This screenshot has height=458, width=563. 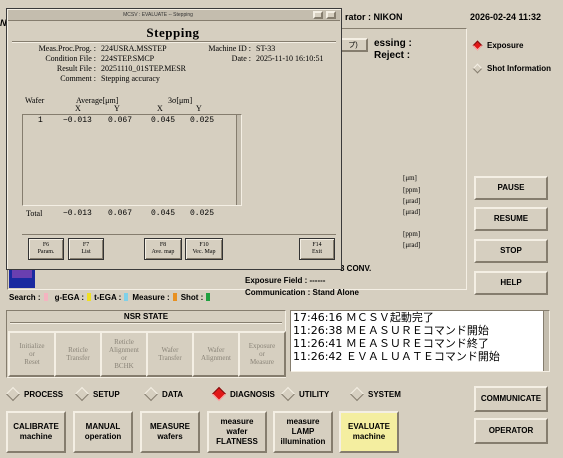 What do you see at coordinates (69, 297) in the screenshot?
I see `legend-g-ega-label: g-EGA :` at bounding box center [69, 297].